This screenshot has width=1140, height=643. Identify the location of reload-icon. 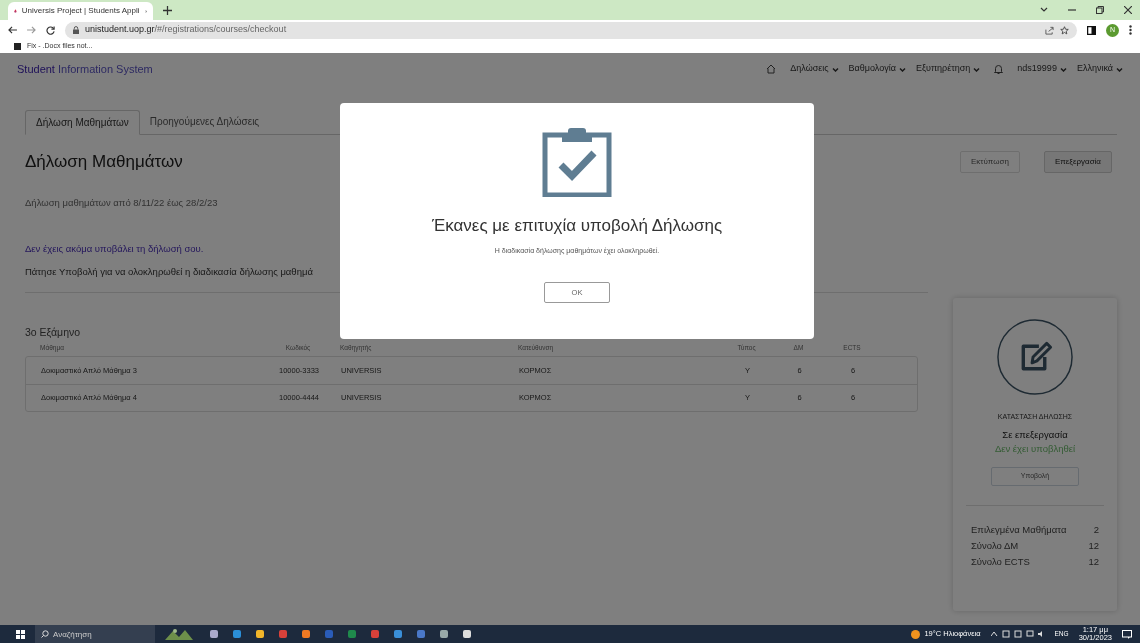
(50, 30).